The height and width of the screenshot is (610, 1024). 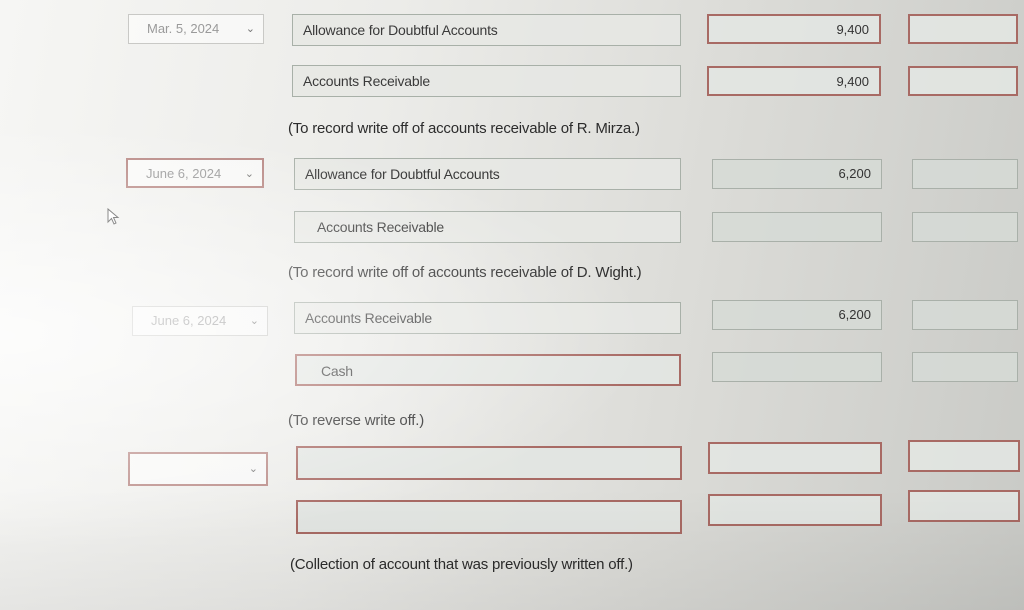 What do you see at coordinates (488, 370) in the screenshot?
I see `account-field-3b: Cash` at bounding box center [488, 370].